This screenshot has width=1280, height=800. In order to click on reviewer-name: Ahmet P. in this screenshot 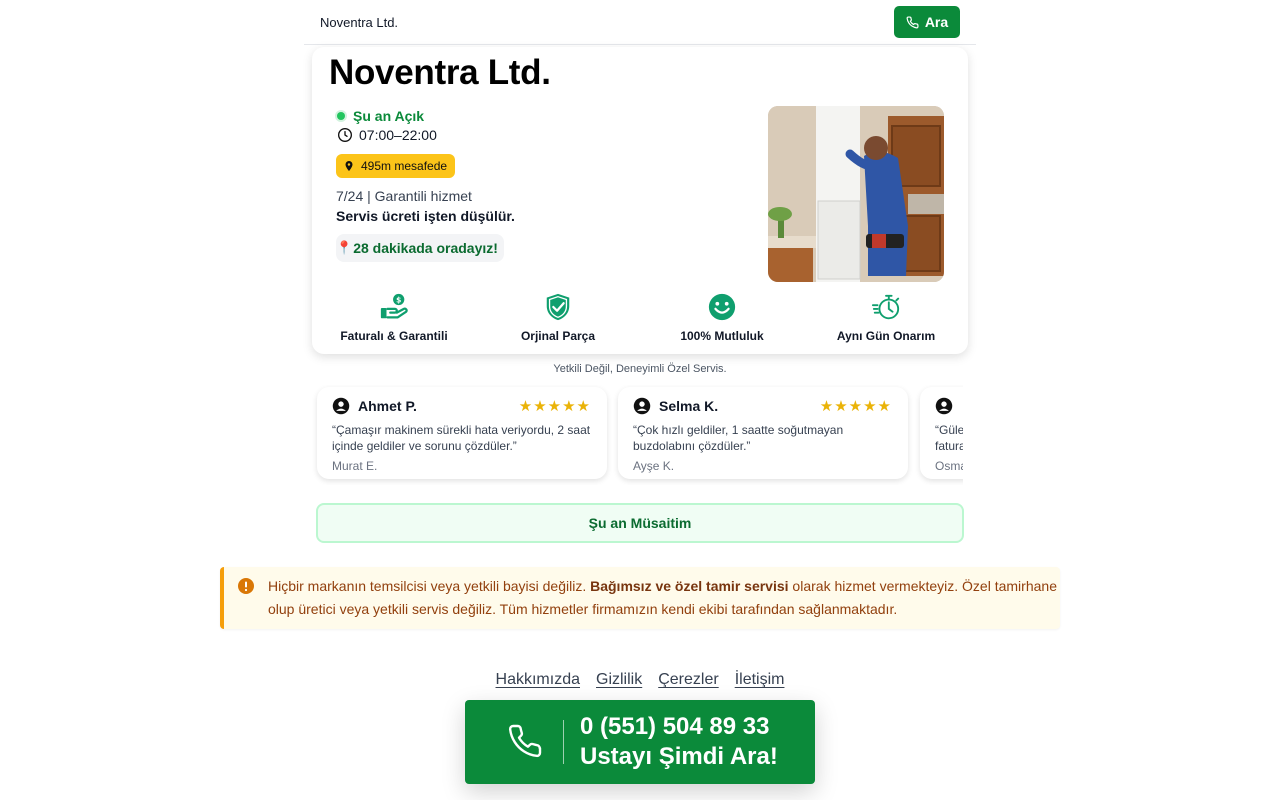, I will do `click(387, 406)`.